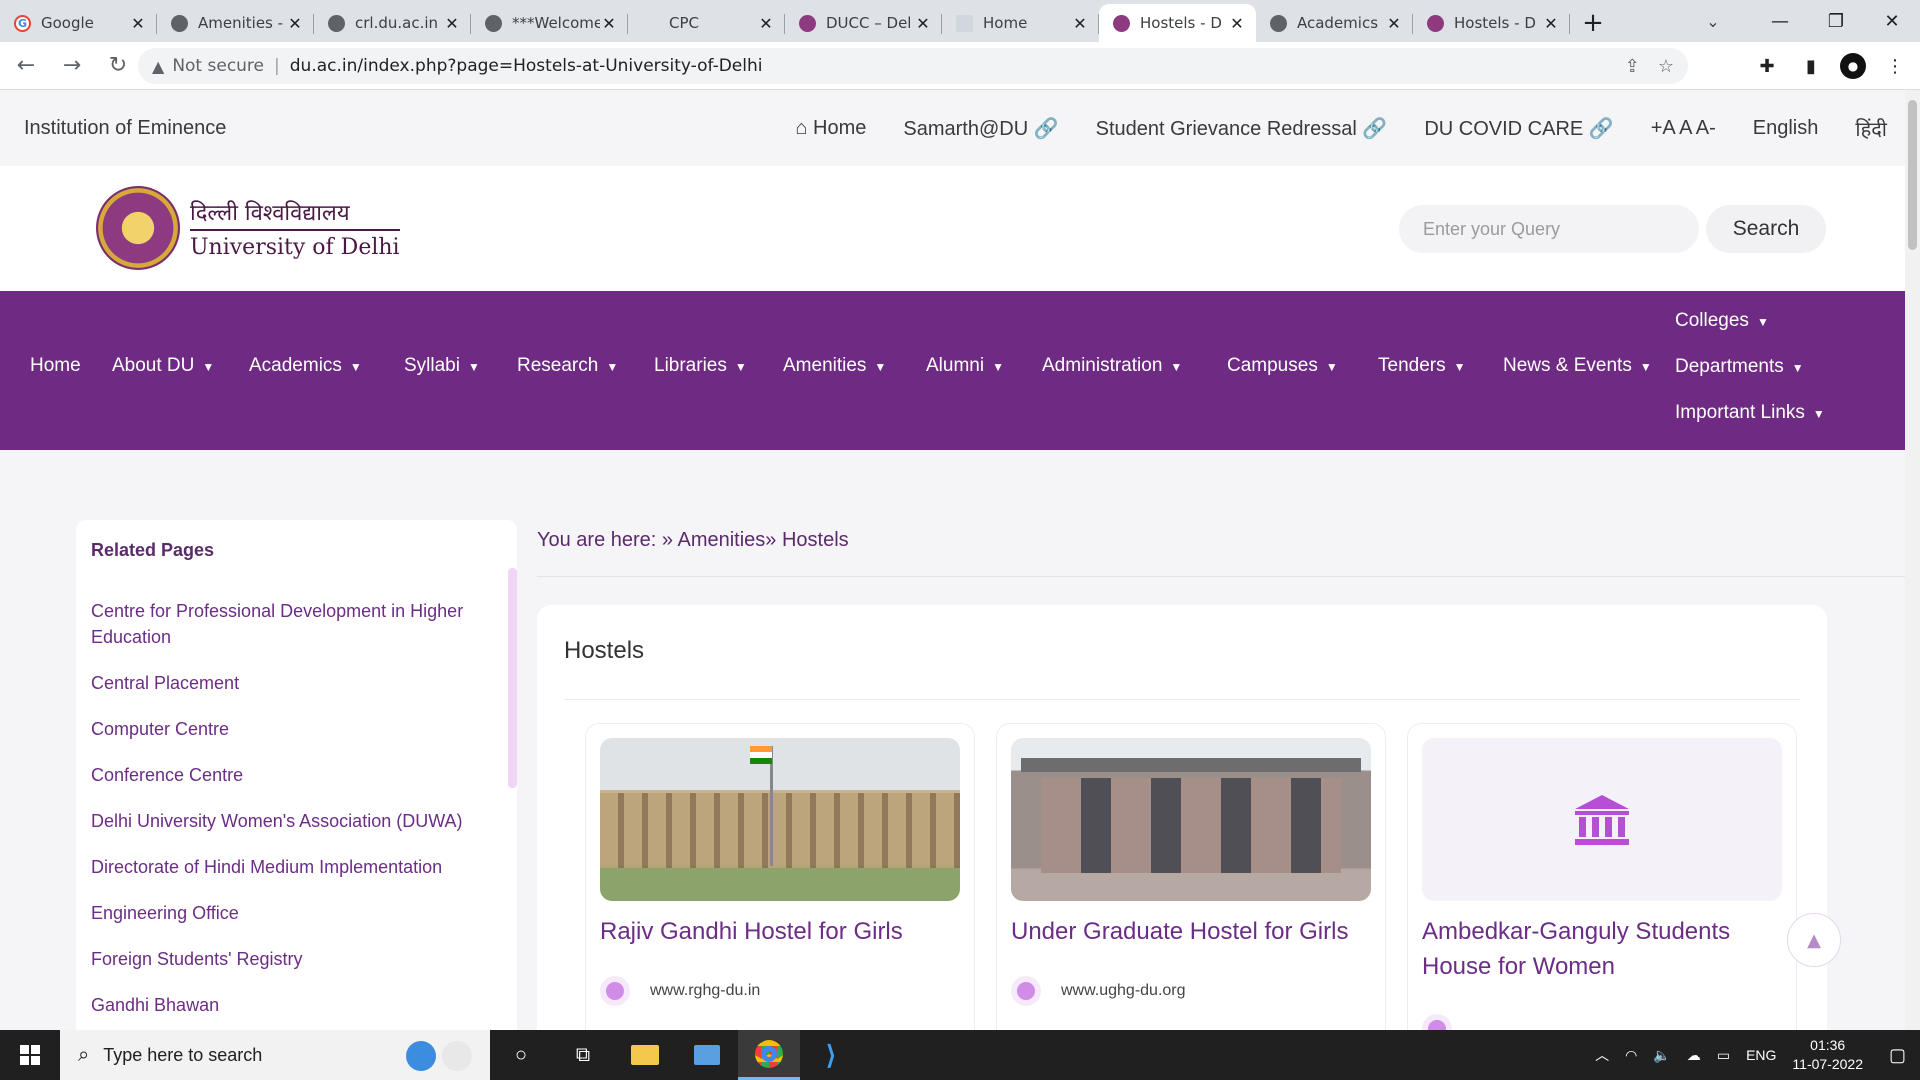 The width and height of the screenshot is (1920, 1080). I want to click on computer-app-icon, so click(707, 1055).